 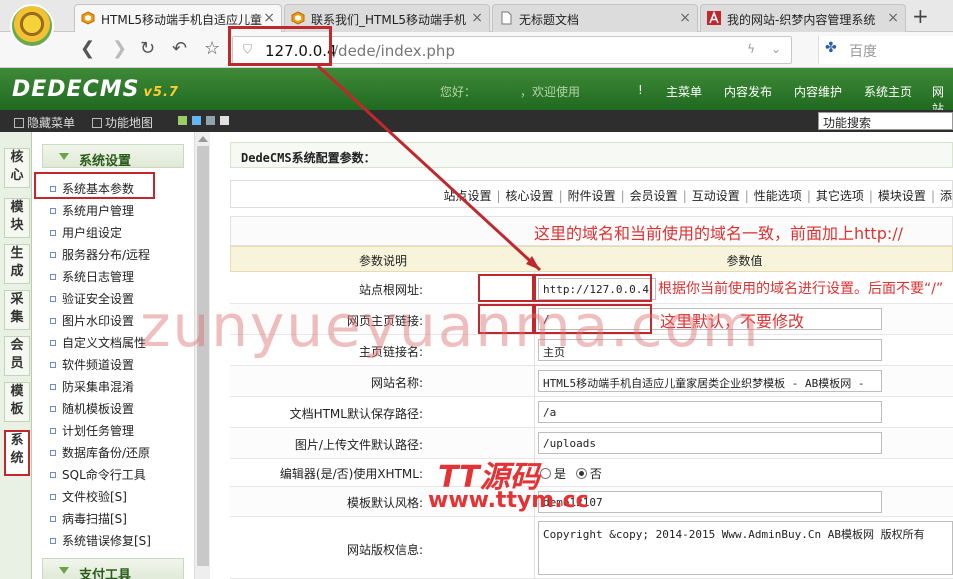 I want to click on tt-url: www.ttym.cc, so click(x=508, y=500).